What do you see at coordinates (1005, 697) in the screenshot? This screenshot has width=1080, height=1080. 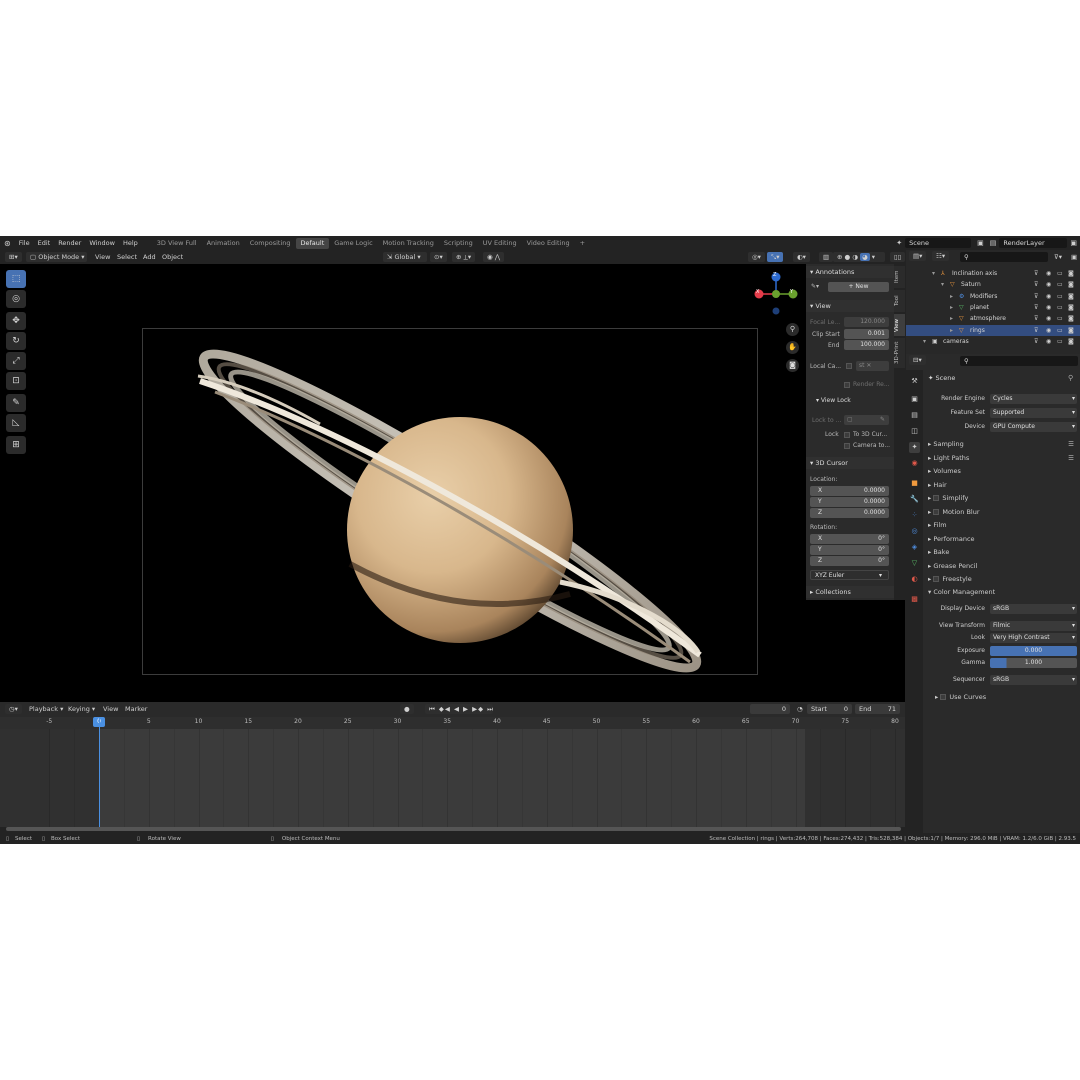 I see `use-curves-row: ▸ Use Curves` at bounding box center [1005, 697].